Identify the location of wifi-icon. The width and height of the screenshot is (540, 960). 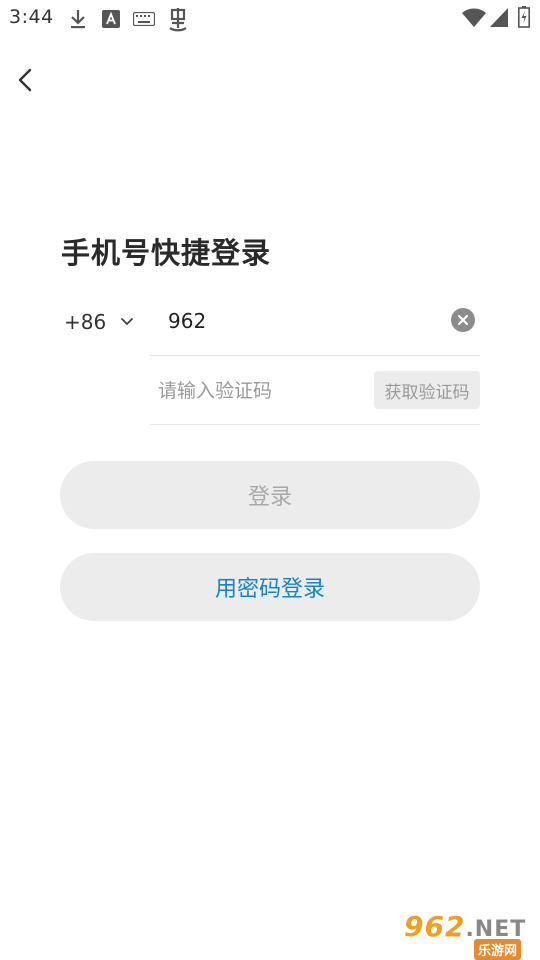
(474, 18).